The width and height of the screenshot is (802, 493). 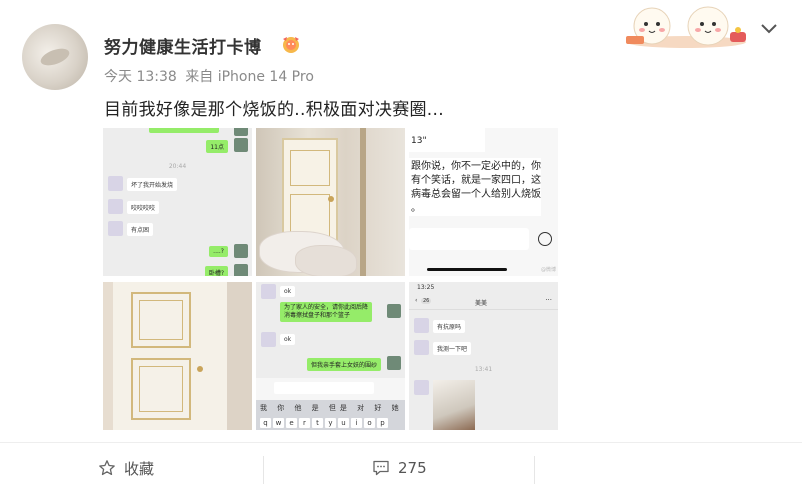 I want to click on status-clock: 13:25, so click(x=426, y=287).